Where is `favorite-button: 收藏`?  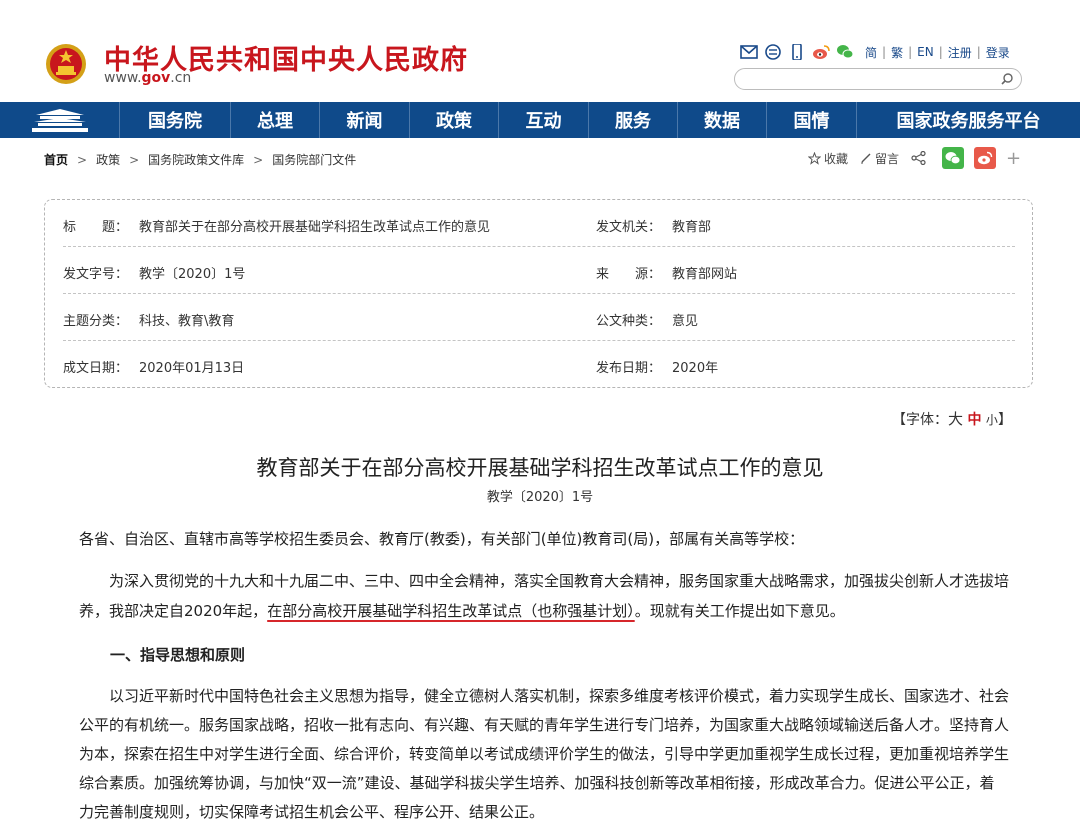
favorite-button: 收藏 is located at coordinates (828, 158).